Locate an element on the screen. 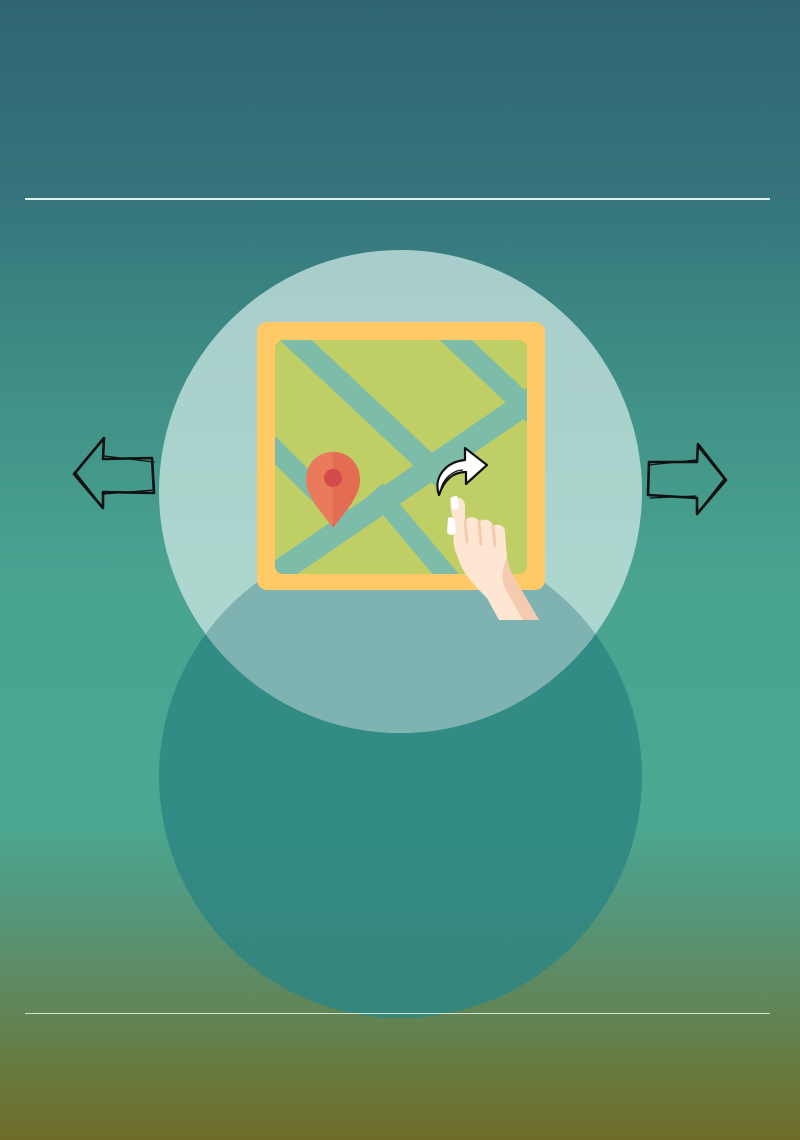  map-icon is located at coordinates (401, 471).